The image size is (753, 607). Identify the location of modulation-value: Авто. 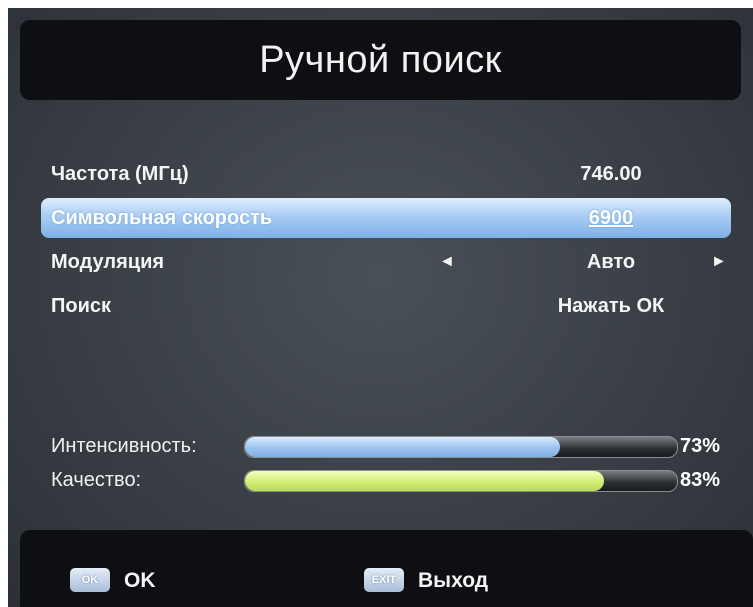
(611, 261).